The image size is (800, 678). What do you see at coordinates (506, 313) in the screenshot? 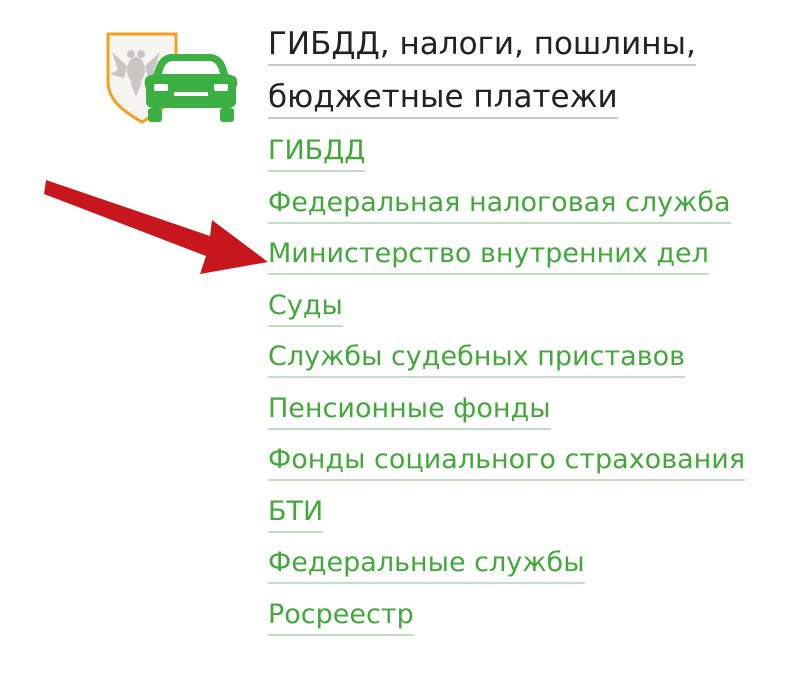
I see `list-item: Суды` at bounding box center [506, 313].